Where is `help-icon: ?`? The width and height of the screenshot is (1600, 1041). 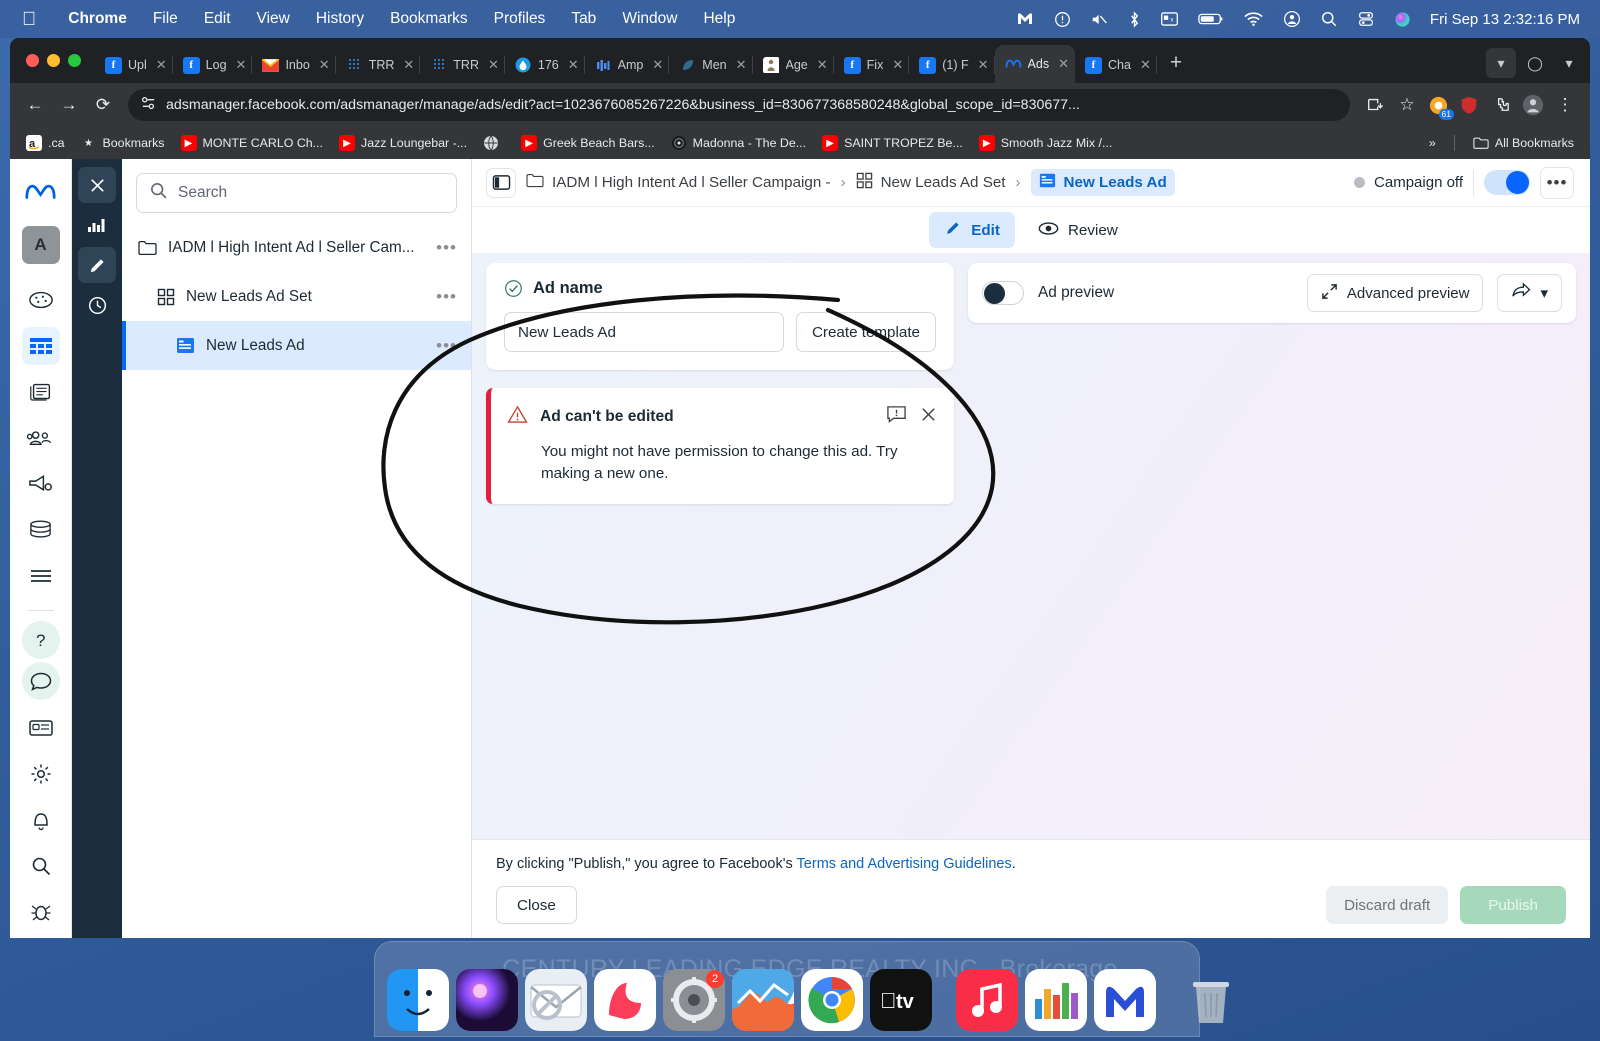 help-icon: ? is located at coordinates (40, 640).